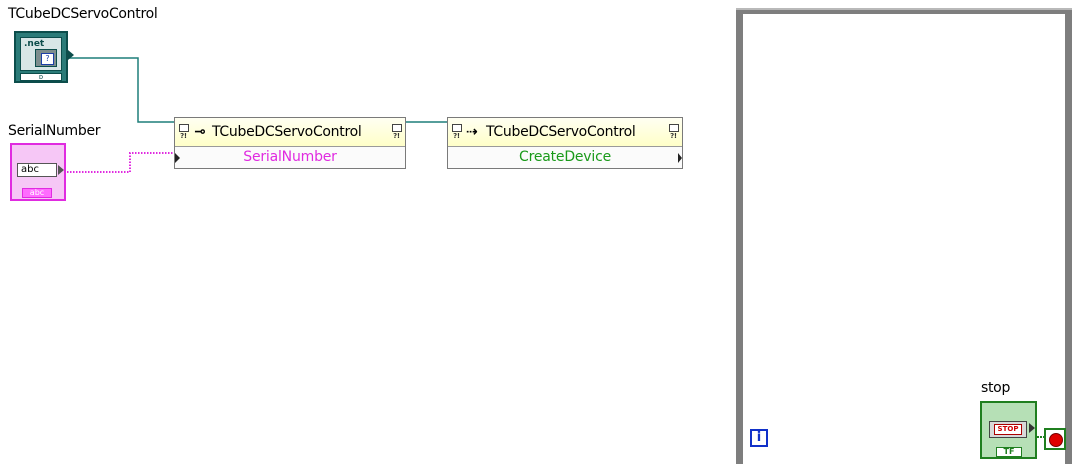 The height and width of the screenshot is (464, 1076). What do you see at coordinates (54, 131) in the screenshot?
I see `serial-control-label: SerialNumber` at bounding box center [54, 131].